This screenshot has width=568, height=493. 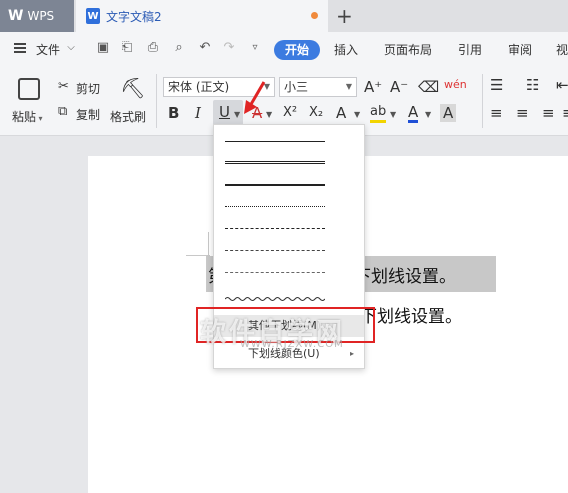 I want to click on print-preview-icon: ⌕, so click(x=179, y=48).